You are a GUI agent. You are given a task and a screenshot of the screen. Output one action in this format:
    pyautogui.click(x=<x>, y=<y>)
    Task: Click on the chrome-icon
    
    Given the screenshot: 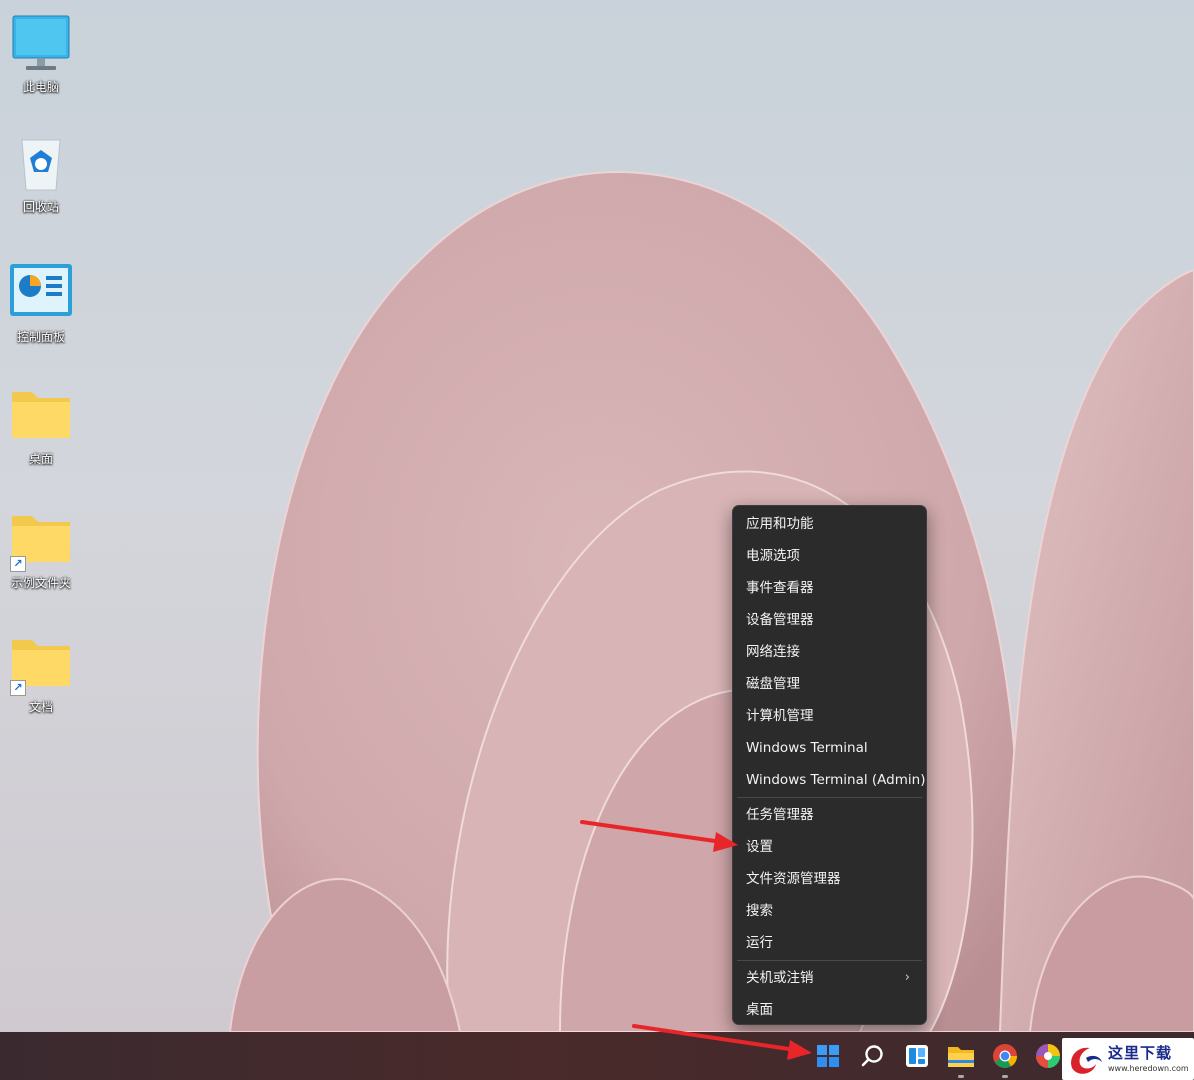 What is the action you would take?
    pyautogui.click(x=1005, y=1056)
    